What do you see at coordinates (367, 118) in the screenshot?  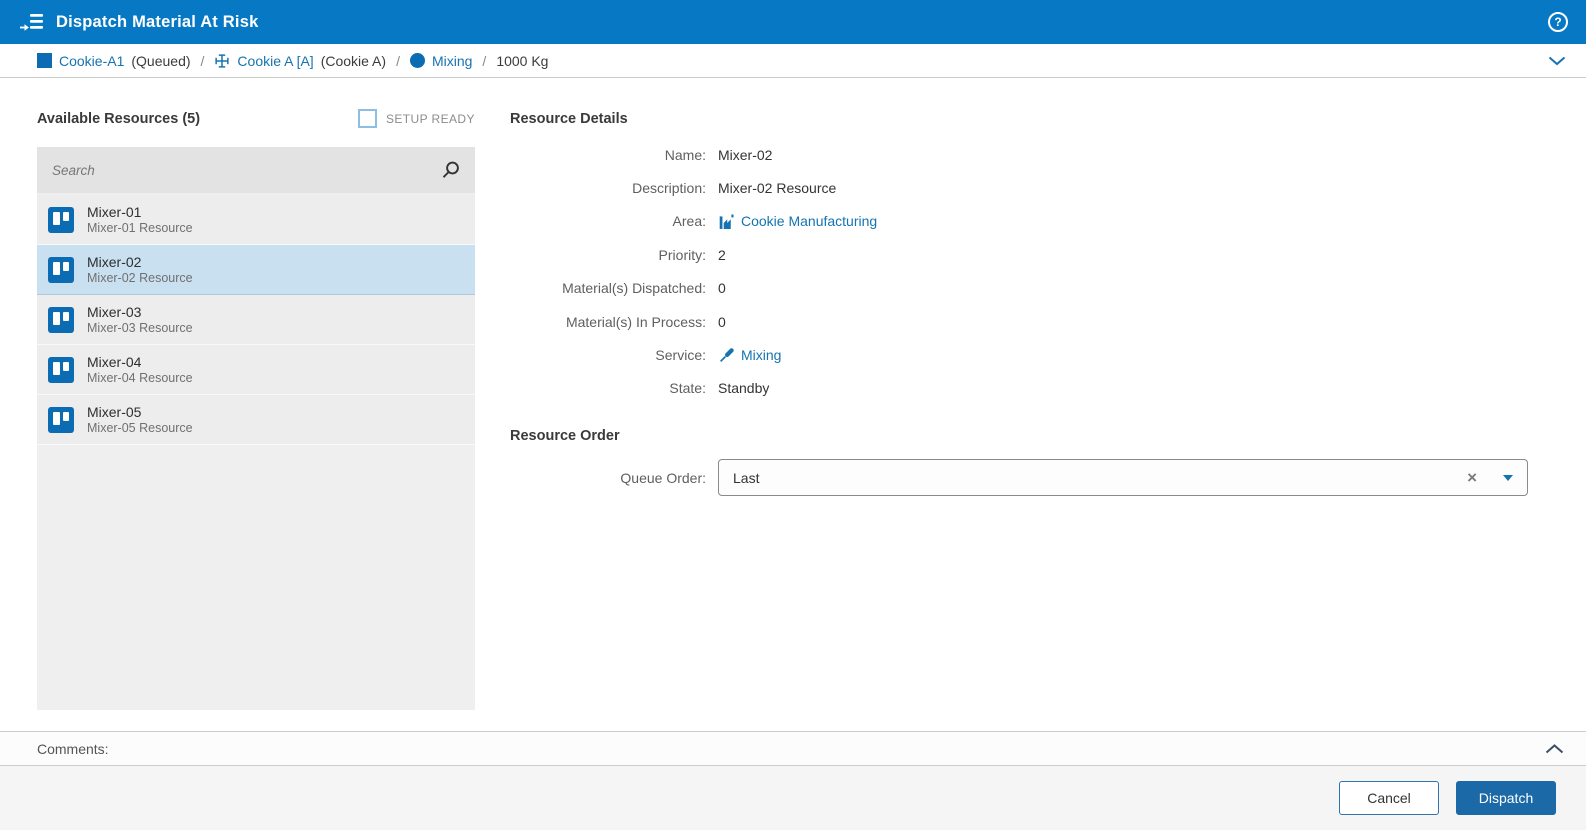 I see `setup-ready-checkbox` at bounding box center [367, 118].